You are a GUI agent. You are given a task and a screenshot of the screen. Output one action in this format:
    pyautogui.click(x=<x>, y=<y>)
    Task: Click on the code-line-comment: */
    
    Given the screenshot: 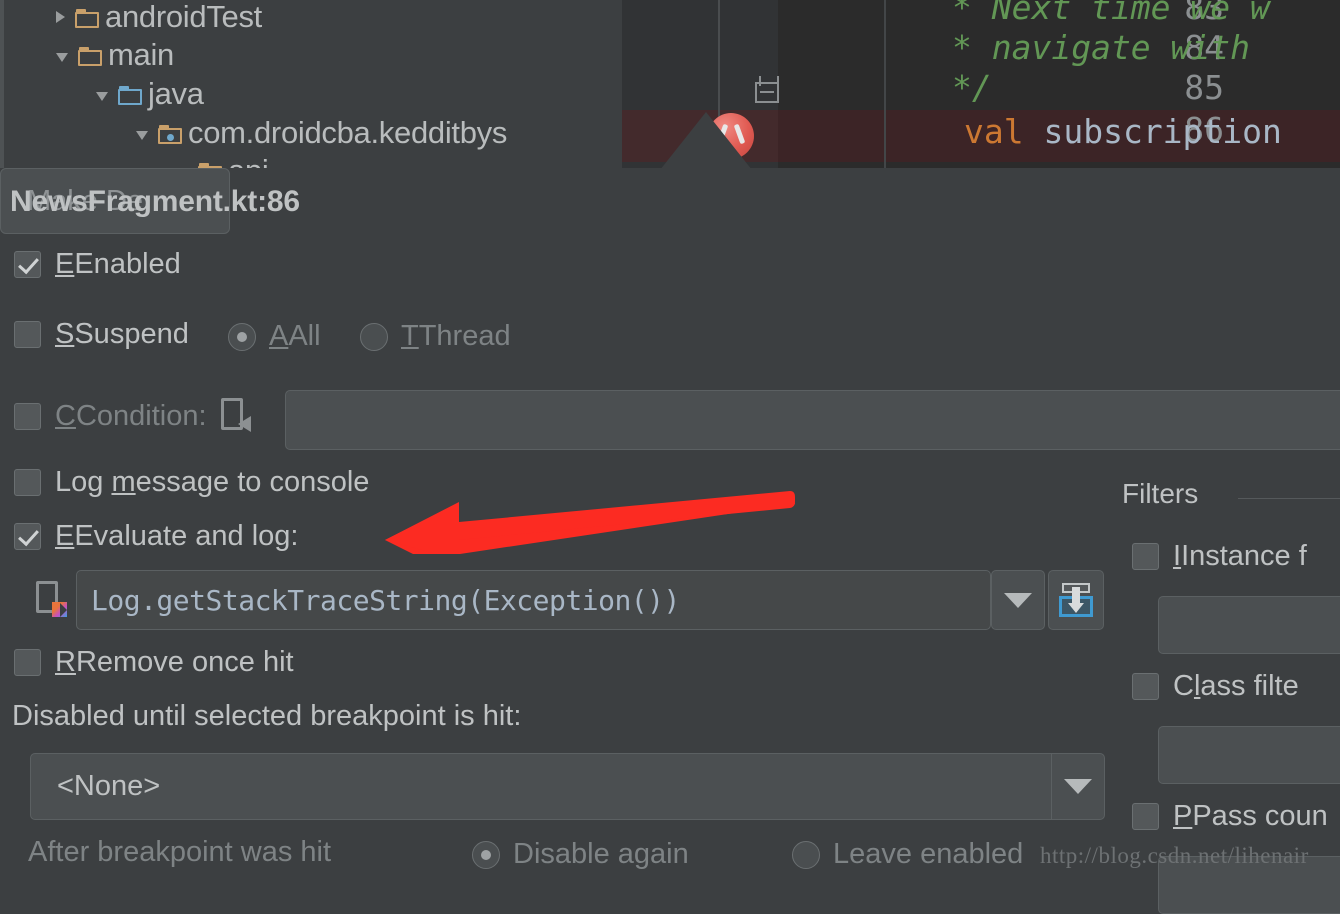 What is the action you would take?
    pyautogui.click(x=972, y=87)
    